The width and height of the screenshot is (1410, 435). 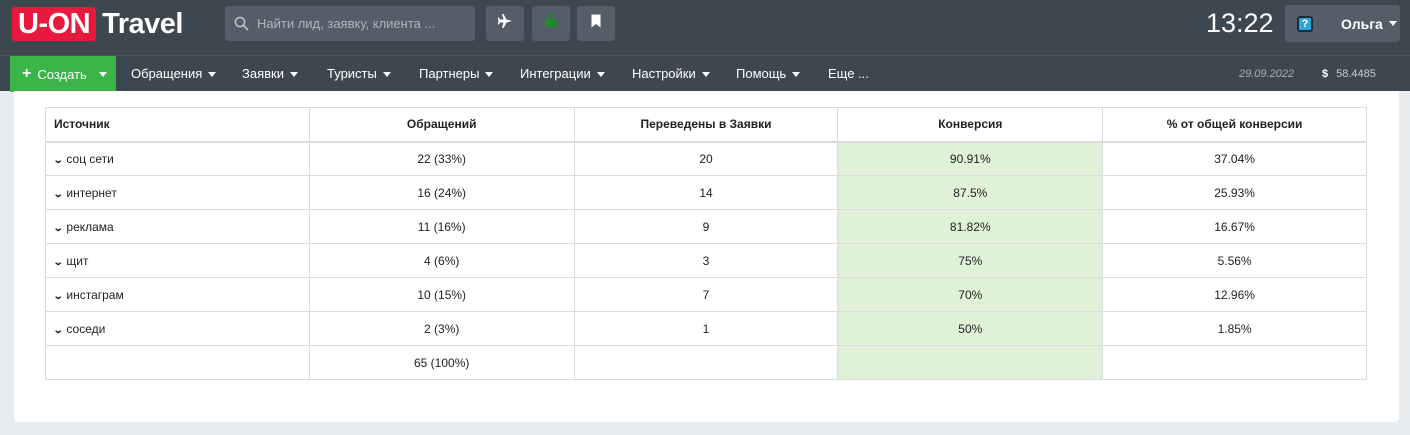 I want to click on requests-cell: 4 (6%), so click(x=441, y=260).